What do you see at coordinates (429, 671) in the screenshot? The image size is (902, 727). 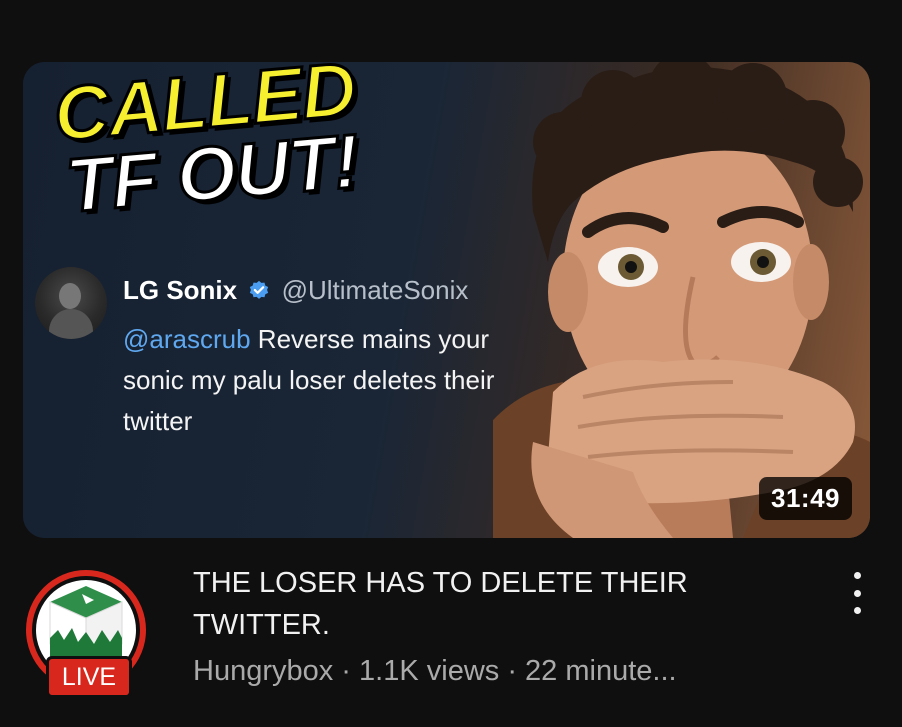 I see `view-count: 1.1K views` at bounding box center [429, 671].